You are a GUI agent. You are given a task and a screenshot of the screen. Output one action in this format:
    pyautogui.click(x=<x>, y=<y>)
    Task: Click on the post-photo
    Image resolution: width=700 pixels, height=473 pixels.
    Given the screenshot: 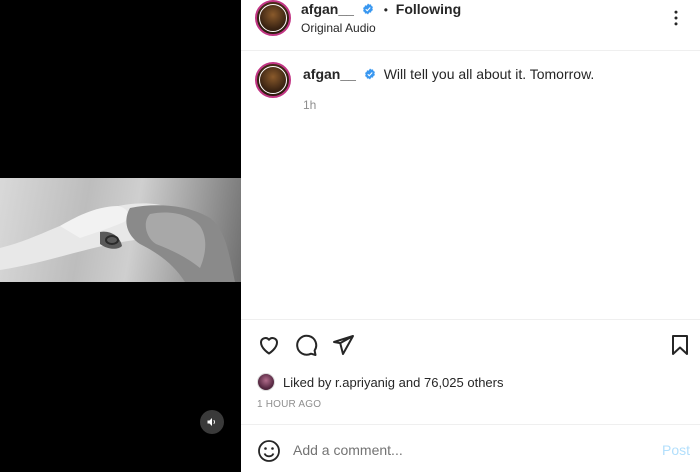 What is the action you would take?
    pyautogui.click(x=120, y=230)
    